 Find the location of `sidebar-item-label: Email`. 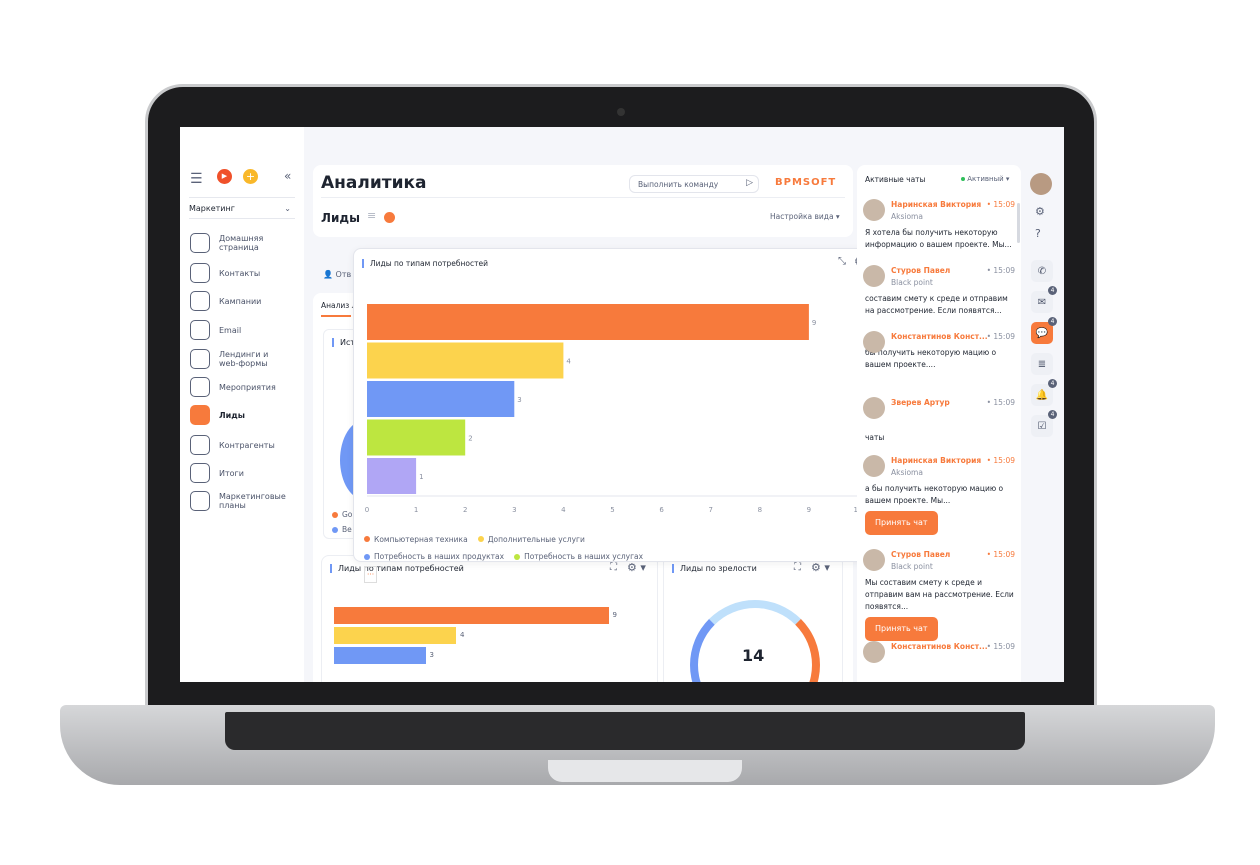

sidebar-item-label: Email is located at coordinates (230, 330).